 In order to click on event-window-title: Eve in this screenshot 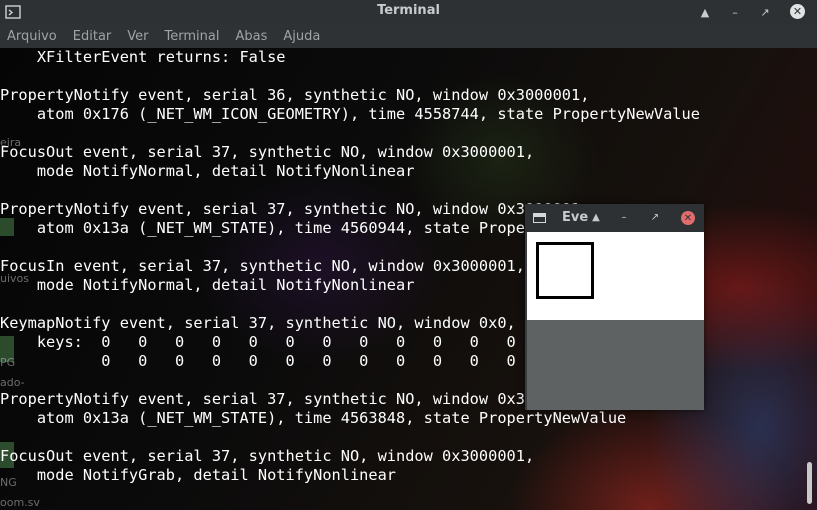, I will do `click(575, 217)`.